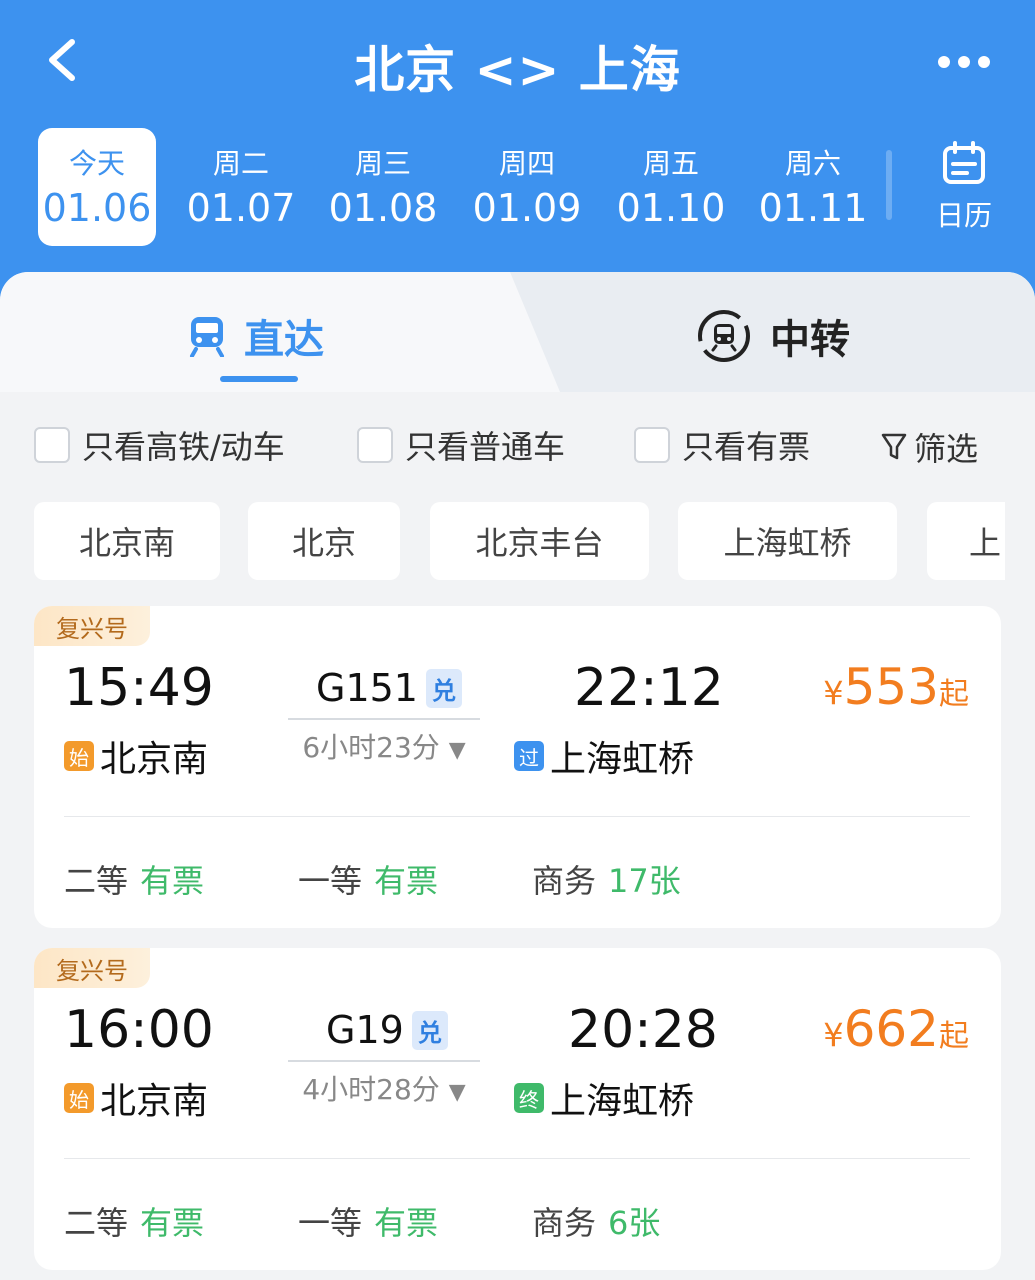 The width and height of the screenshot is (1035, 1280). Describe the element at coordinates (241, 187) in the screenshot. I see `date-item: 周二 01.07` at that location.